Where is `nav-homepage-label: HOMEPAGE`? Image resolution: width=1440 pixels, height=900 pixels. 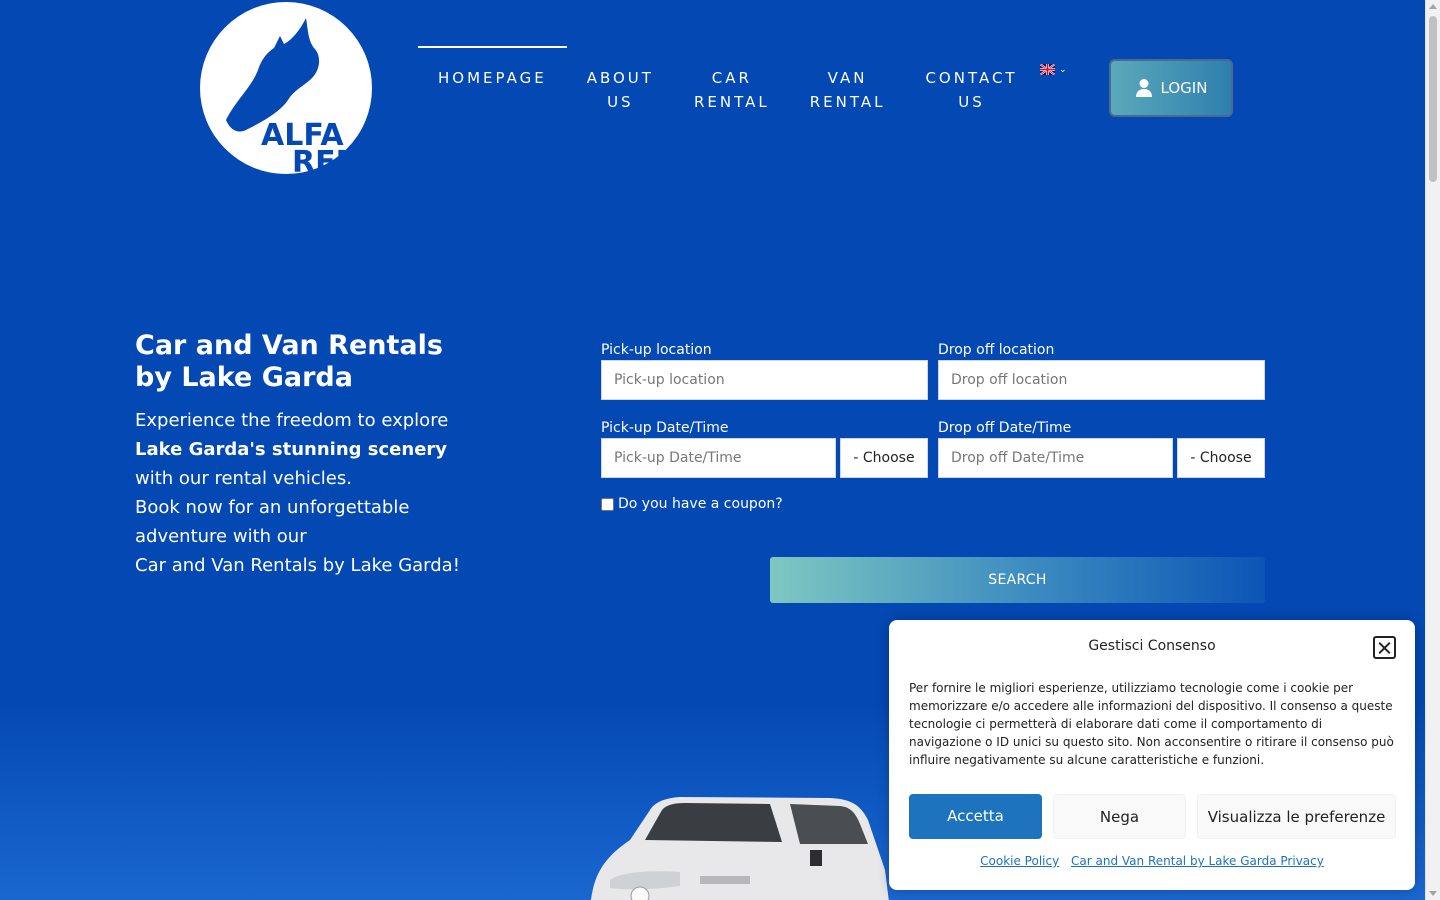 nav-homepage-label: HOMEPAGE is located at coordinates (492, 78).